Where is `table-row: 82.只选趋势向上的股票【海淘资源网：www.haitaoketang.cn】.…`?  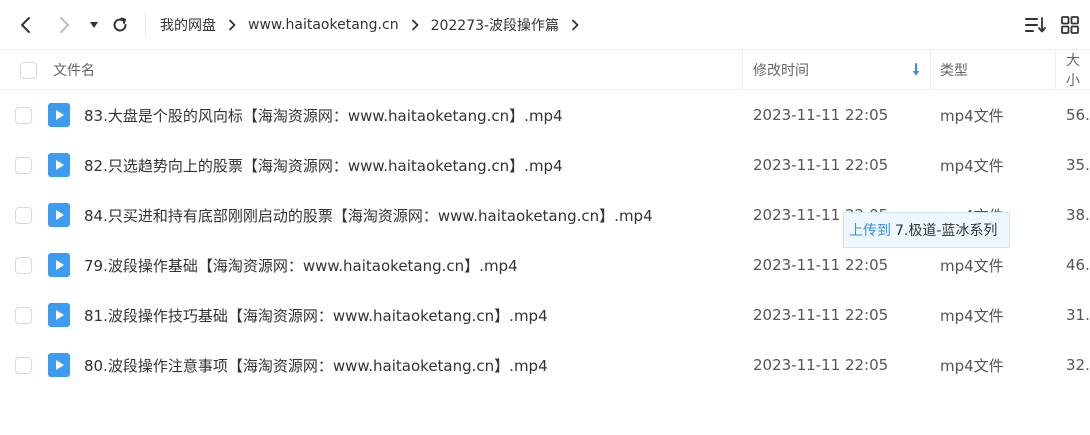 table-row: 82.只选趋势向上的股票【海淘资源网：www.haitaoketang.cn】.… is located at coordinates (545, 165).